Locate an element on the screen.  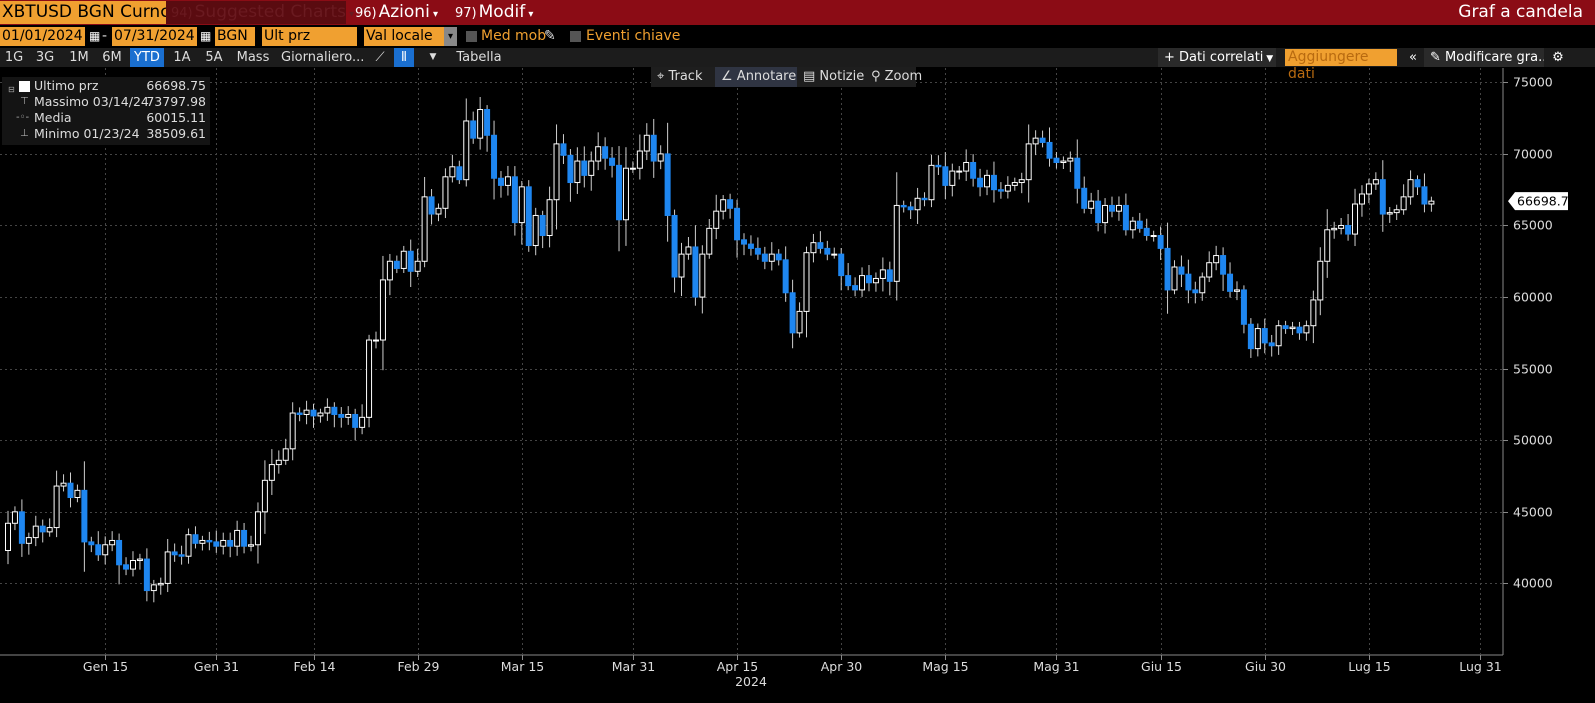
x-tick-label: Feb 14 is located at coordinates (314, 666).